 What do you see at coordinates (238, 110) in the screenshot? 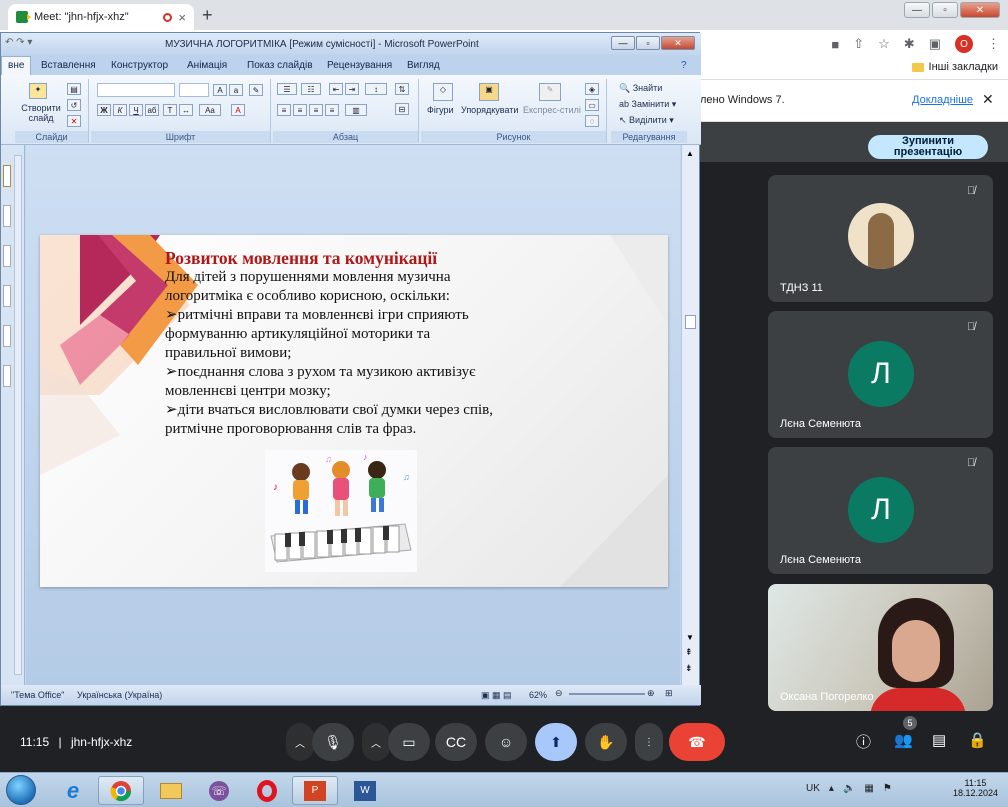
I see `font-color-icon: A` at bounding box center [238, 110].